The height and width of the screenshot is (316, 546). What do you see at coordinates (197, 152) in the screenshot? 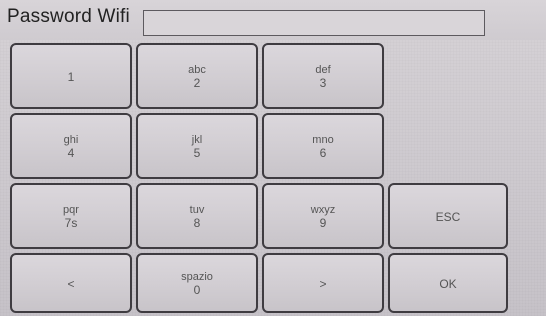
I see `key-5-number: 5` at bounding box center [197, 152].